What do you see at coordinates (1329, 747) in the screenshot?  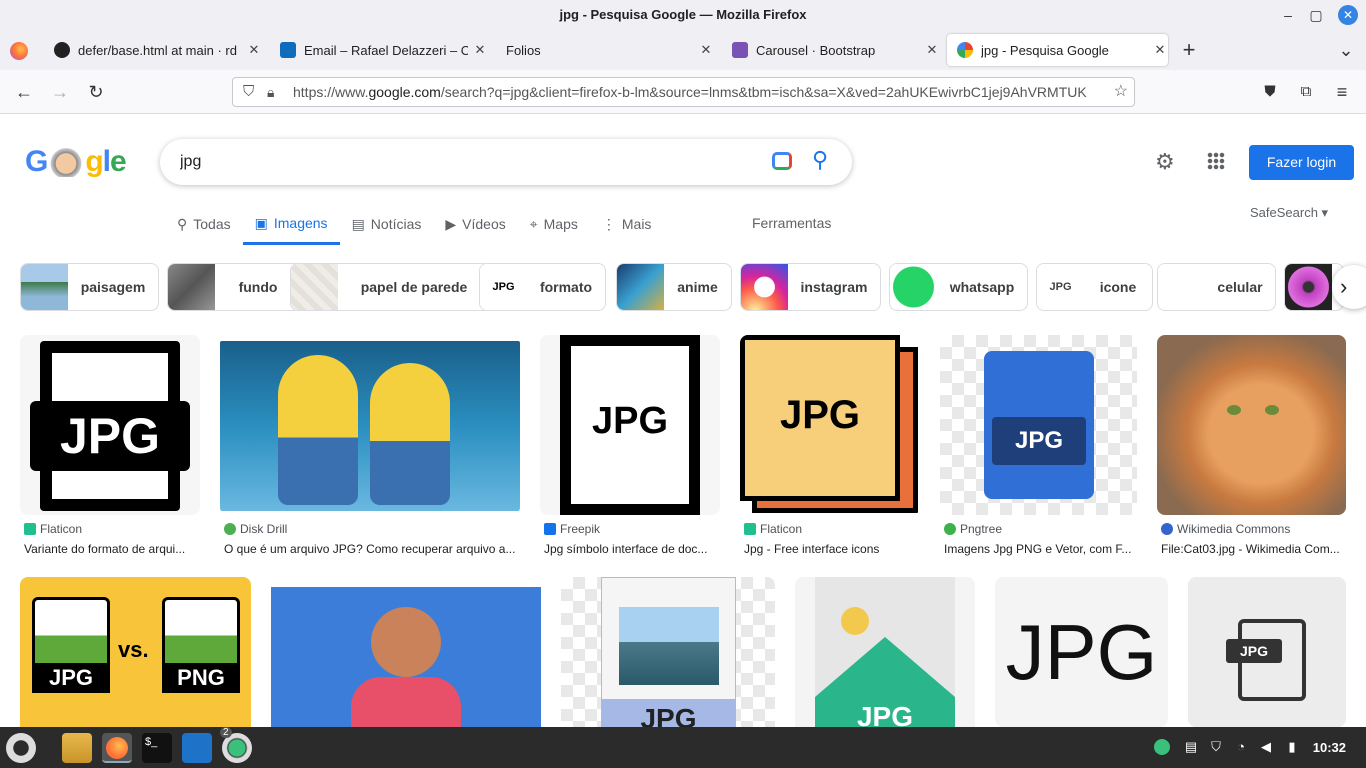 I see `clock: 10:32` at bounding box center [1329, 747].